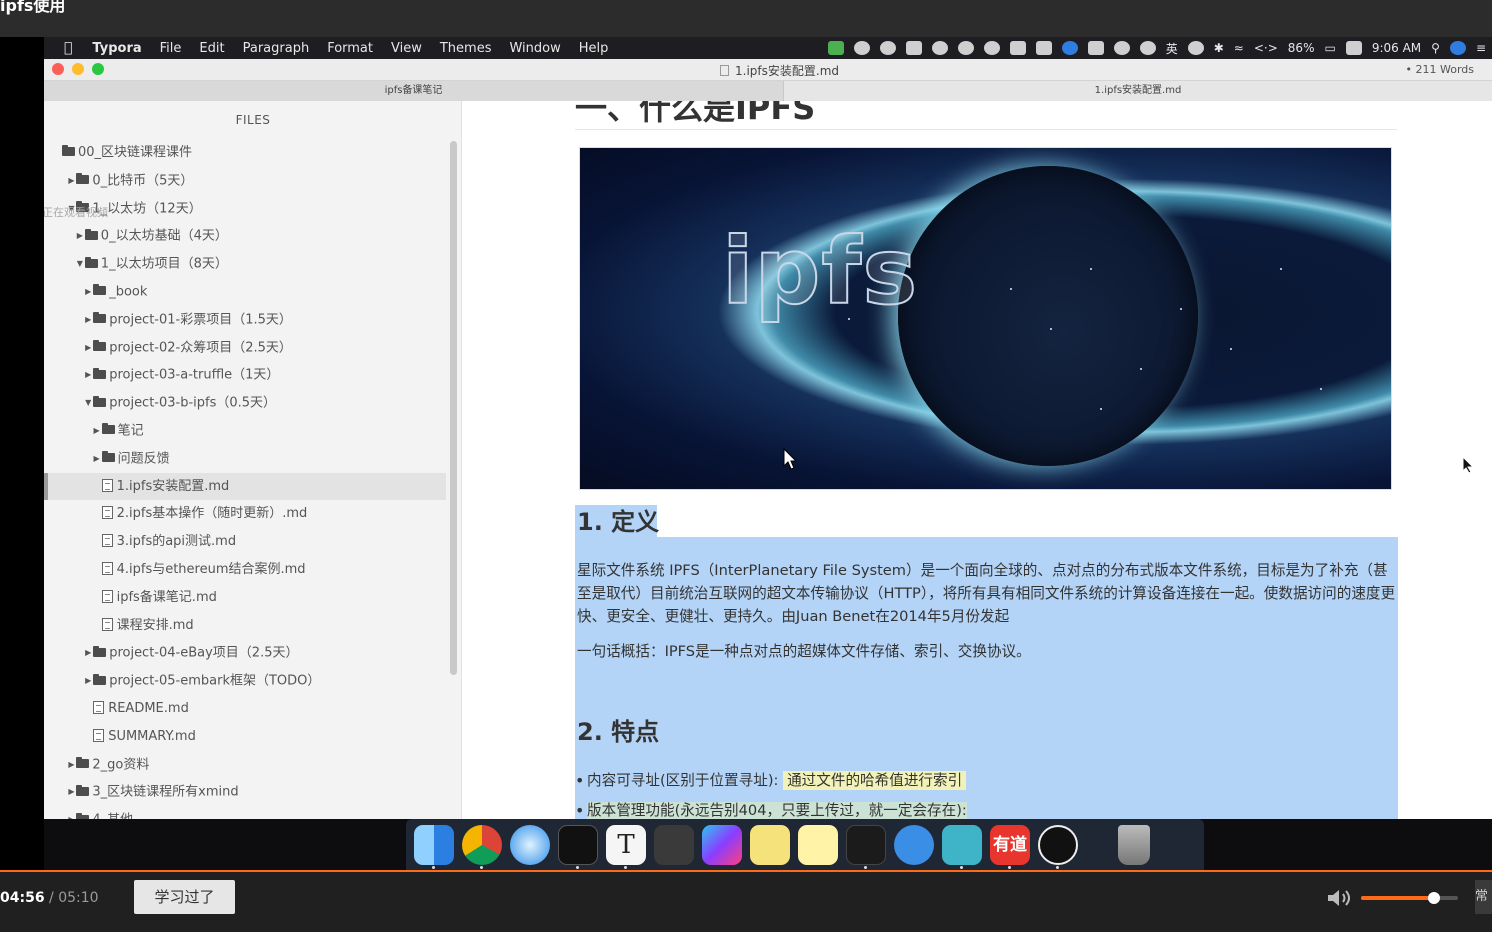 The image size is (1492, 932). Describe the element at coordinates (1239, 48) in the screenshot. I see `wifi-icon: ≈` at that location.